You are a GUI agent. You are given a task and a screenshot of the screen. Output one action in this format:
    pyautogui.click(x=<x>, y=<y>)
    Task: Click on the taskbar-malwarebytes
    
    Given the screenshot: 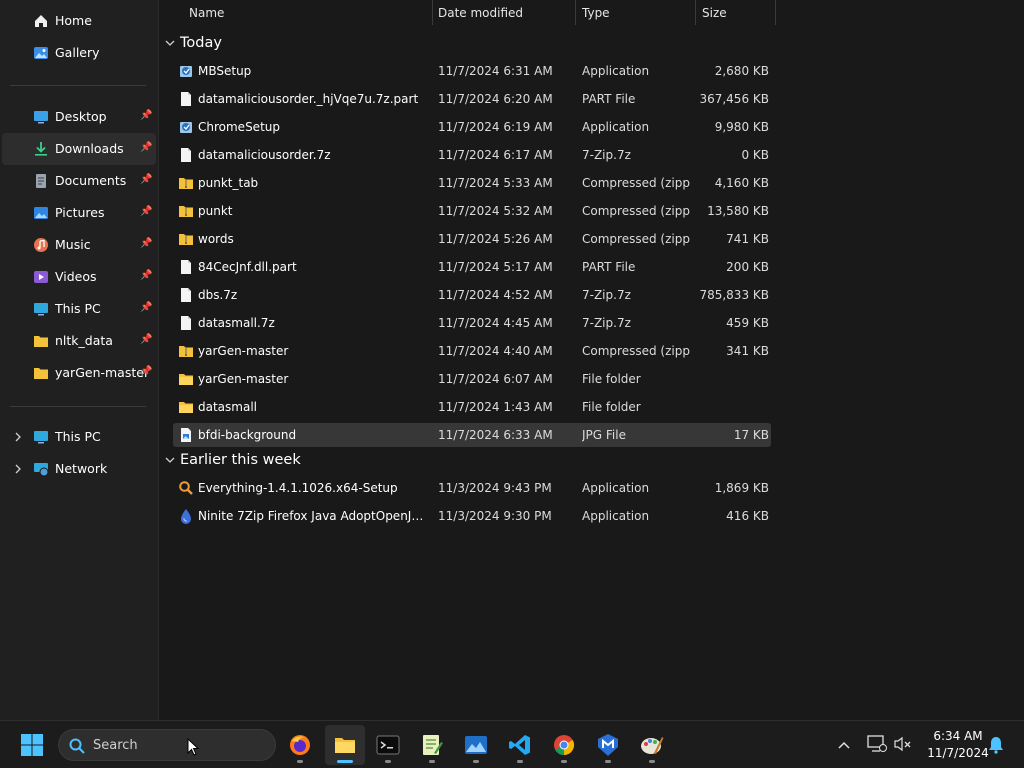 What is the action you would take?
    pyautogui.click(x=608, y=745)
    